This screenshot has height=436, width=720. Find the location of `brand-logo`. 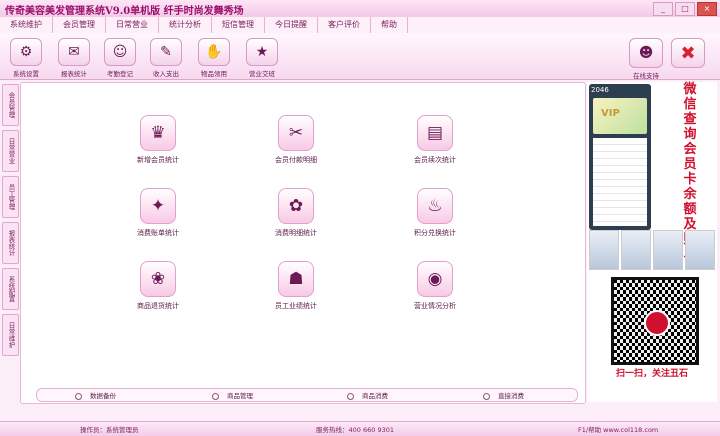

brand-logo is located at coordinates (657, 323).